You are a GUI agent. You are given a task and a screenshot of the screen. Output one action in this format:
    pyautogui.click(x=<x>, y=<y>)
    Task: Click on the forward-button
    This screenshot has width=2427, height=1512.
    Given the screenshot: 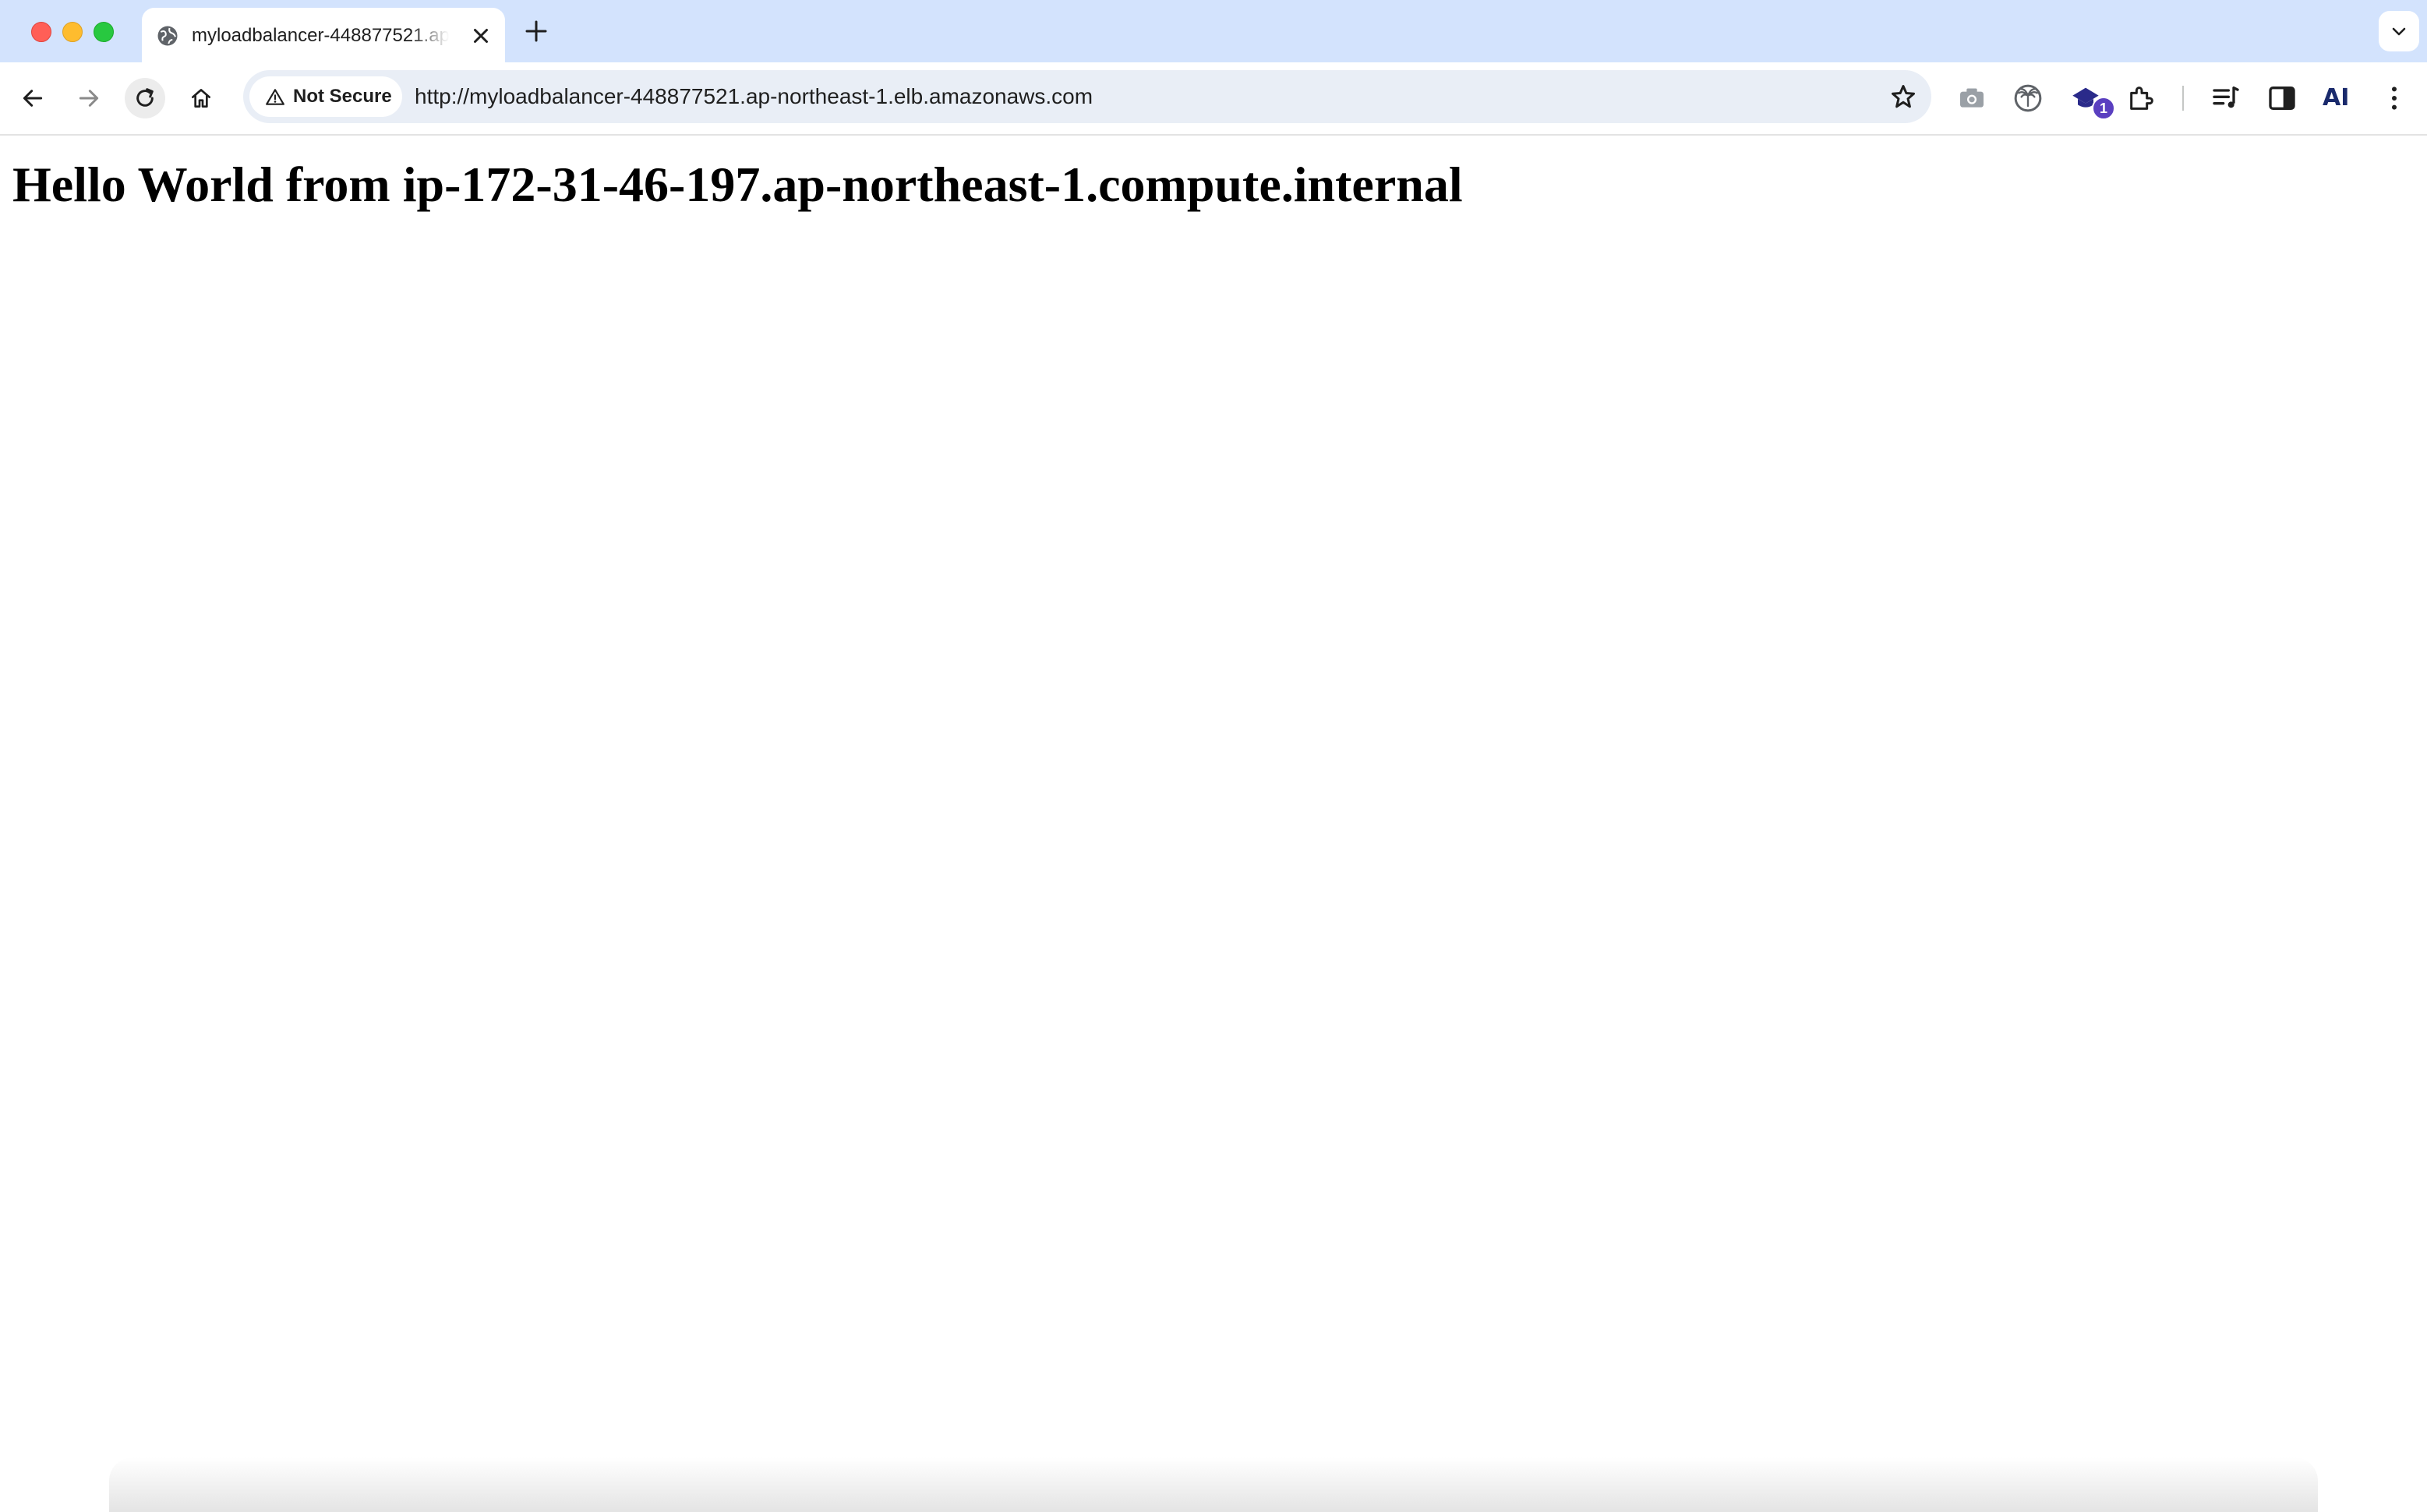 What is the action you would take?
    pyautogui.click(x=89, y=98)
    